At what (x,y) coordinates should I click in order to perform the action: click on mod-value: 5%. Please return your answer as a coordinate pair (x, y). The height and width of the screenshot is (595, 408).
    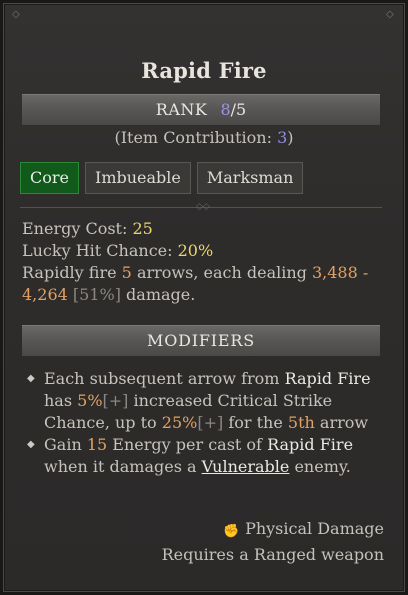
    Looking at the image, I should click on (90, 400).